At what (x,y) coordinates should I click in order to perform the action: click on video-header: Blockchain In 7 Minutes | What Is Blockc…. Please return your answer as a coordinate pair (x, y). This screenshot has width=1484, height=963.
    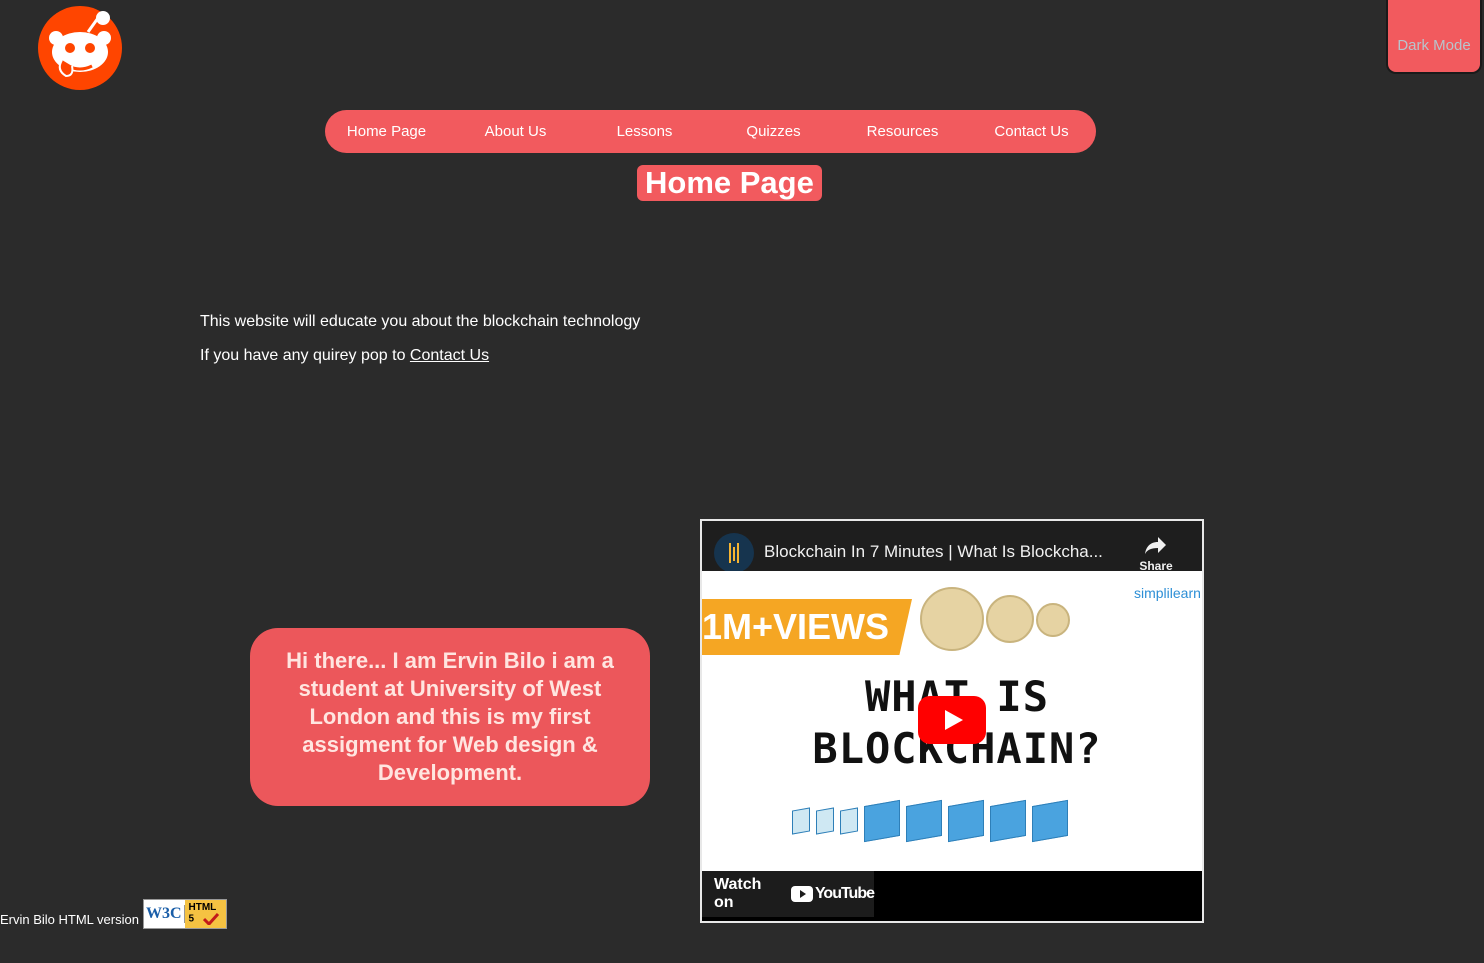
    Looking at the image, I should click on (952, 547).